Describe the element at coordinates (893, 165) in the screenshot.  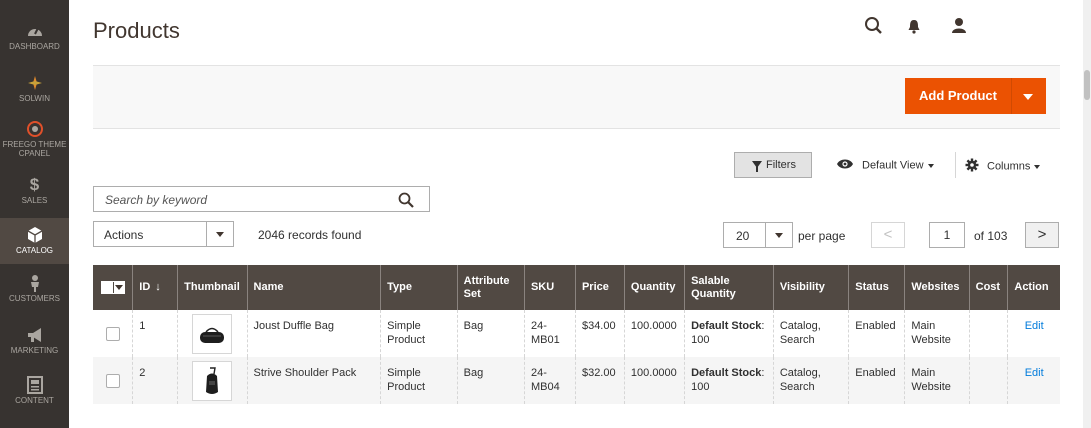
I see `view-label: Default View` at that location.